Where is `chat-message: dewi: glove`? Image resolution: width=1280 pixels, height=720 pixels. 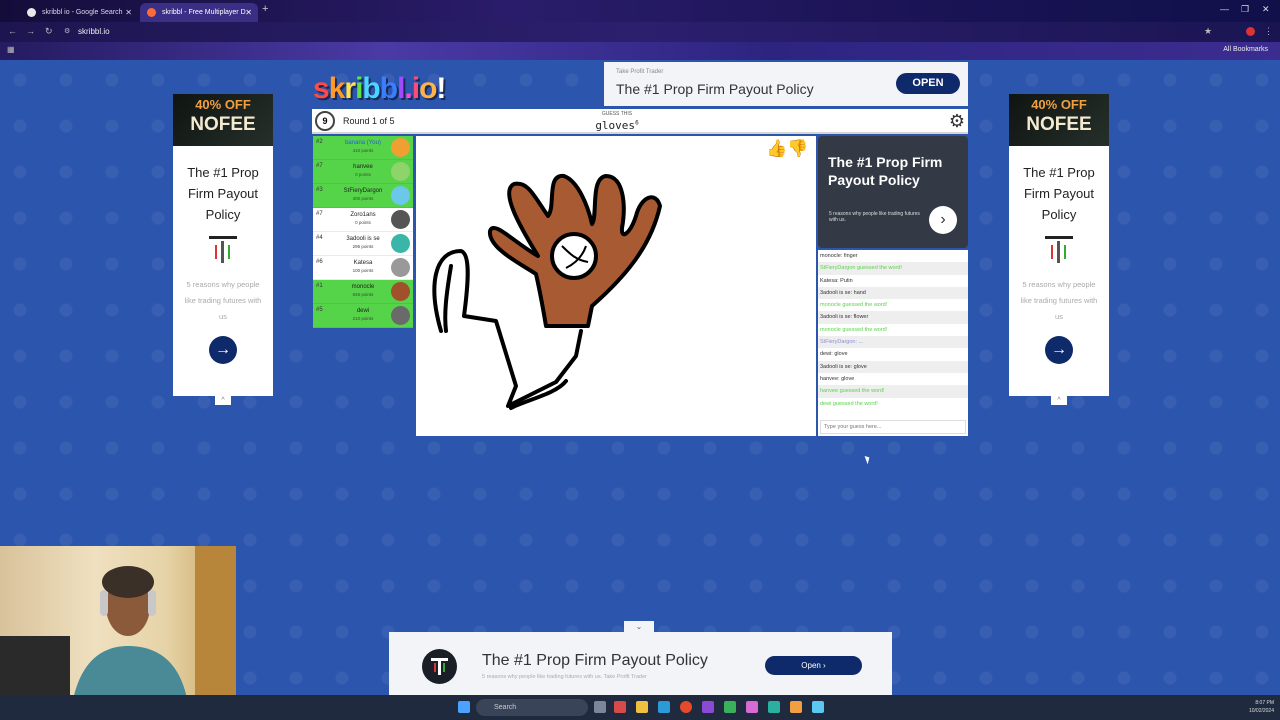 chat-message: dewi: glove is located at coordinates (834, 354).